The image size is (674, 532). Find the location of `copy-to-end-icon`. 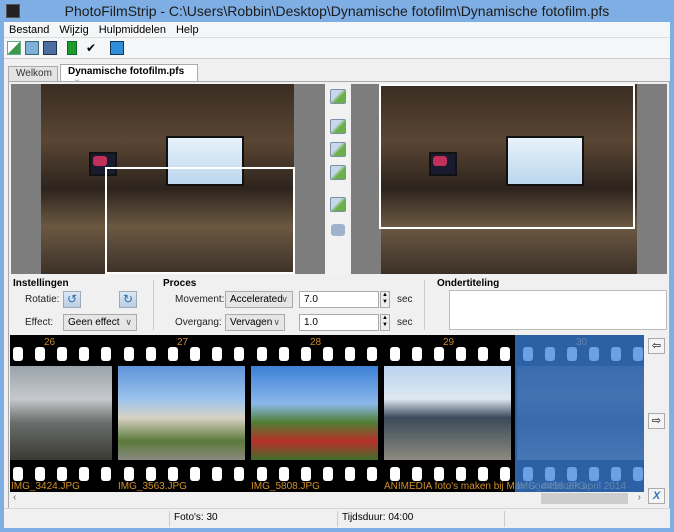

copy-to-end-icon is located at coordinates (338, 126).